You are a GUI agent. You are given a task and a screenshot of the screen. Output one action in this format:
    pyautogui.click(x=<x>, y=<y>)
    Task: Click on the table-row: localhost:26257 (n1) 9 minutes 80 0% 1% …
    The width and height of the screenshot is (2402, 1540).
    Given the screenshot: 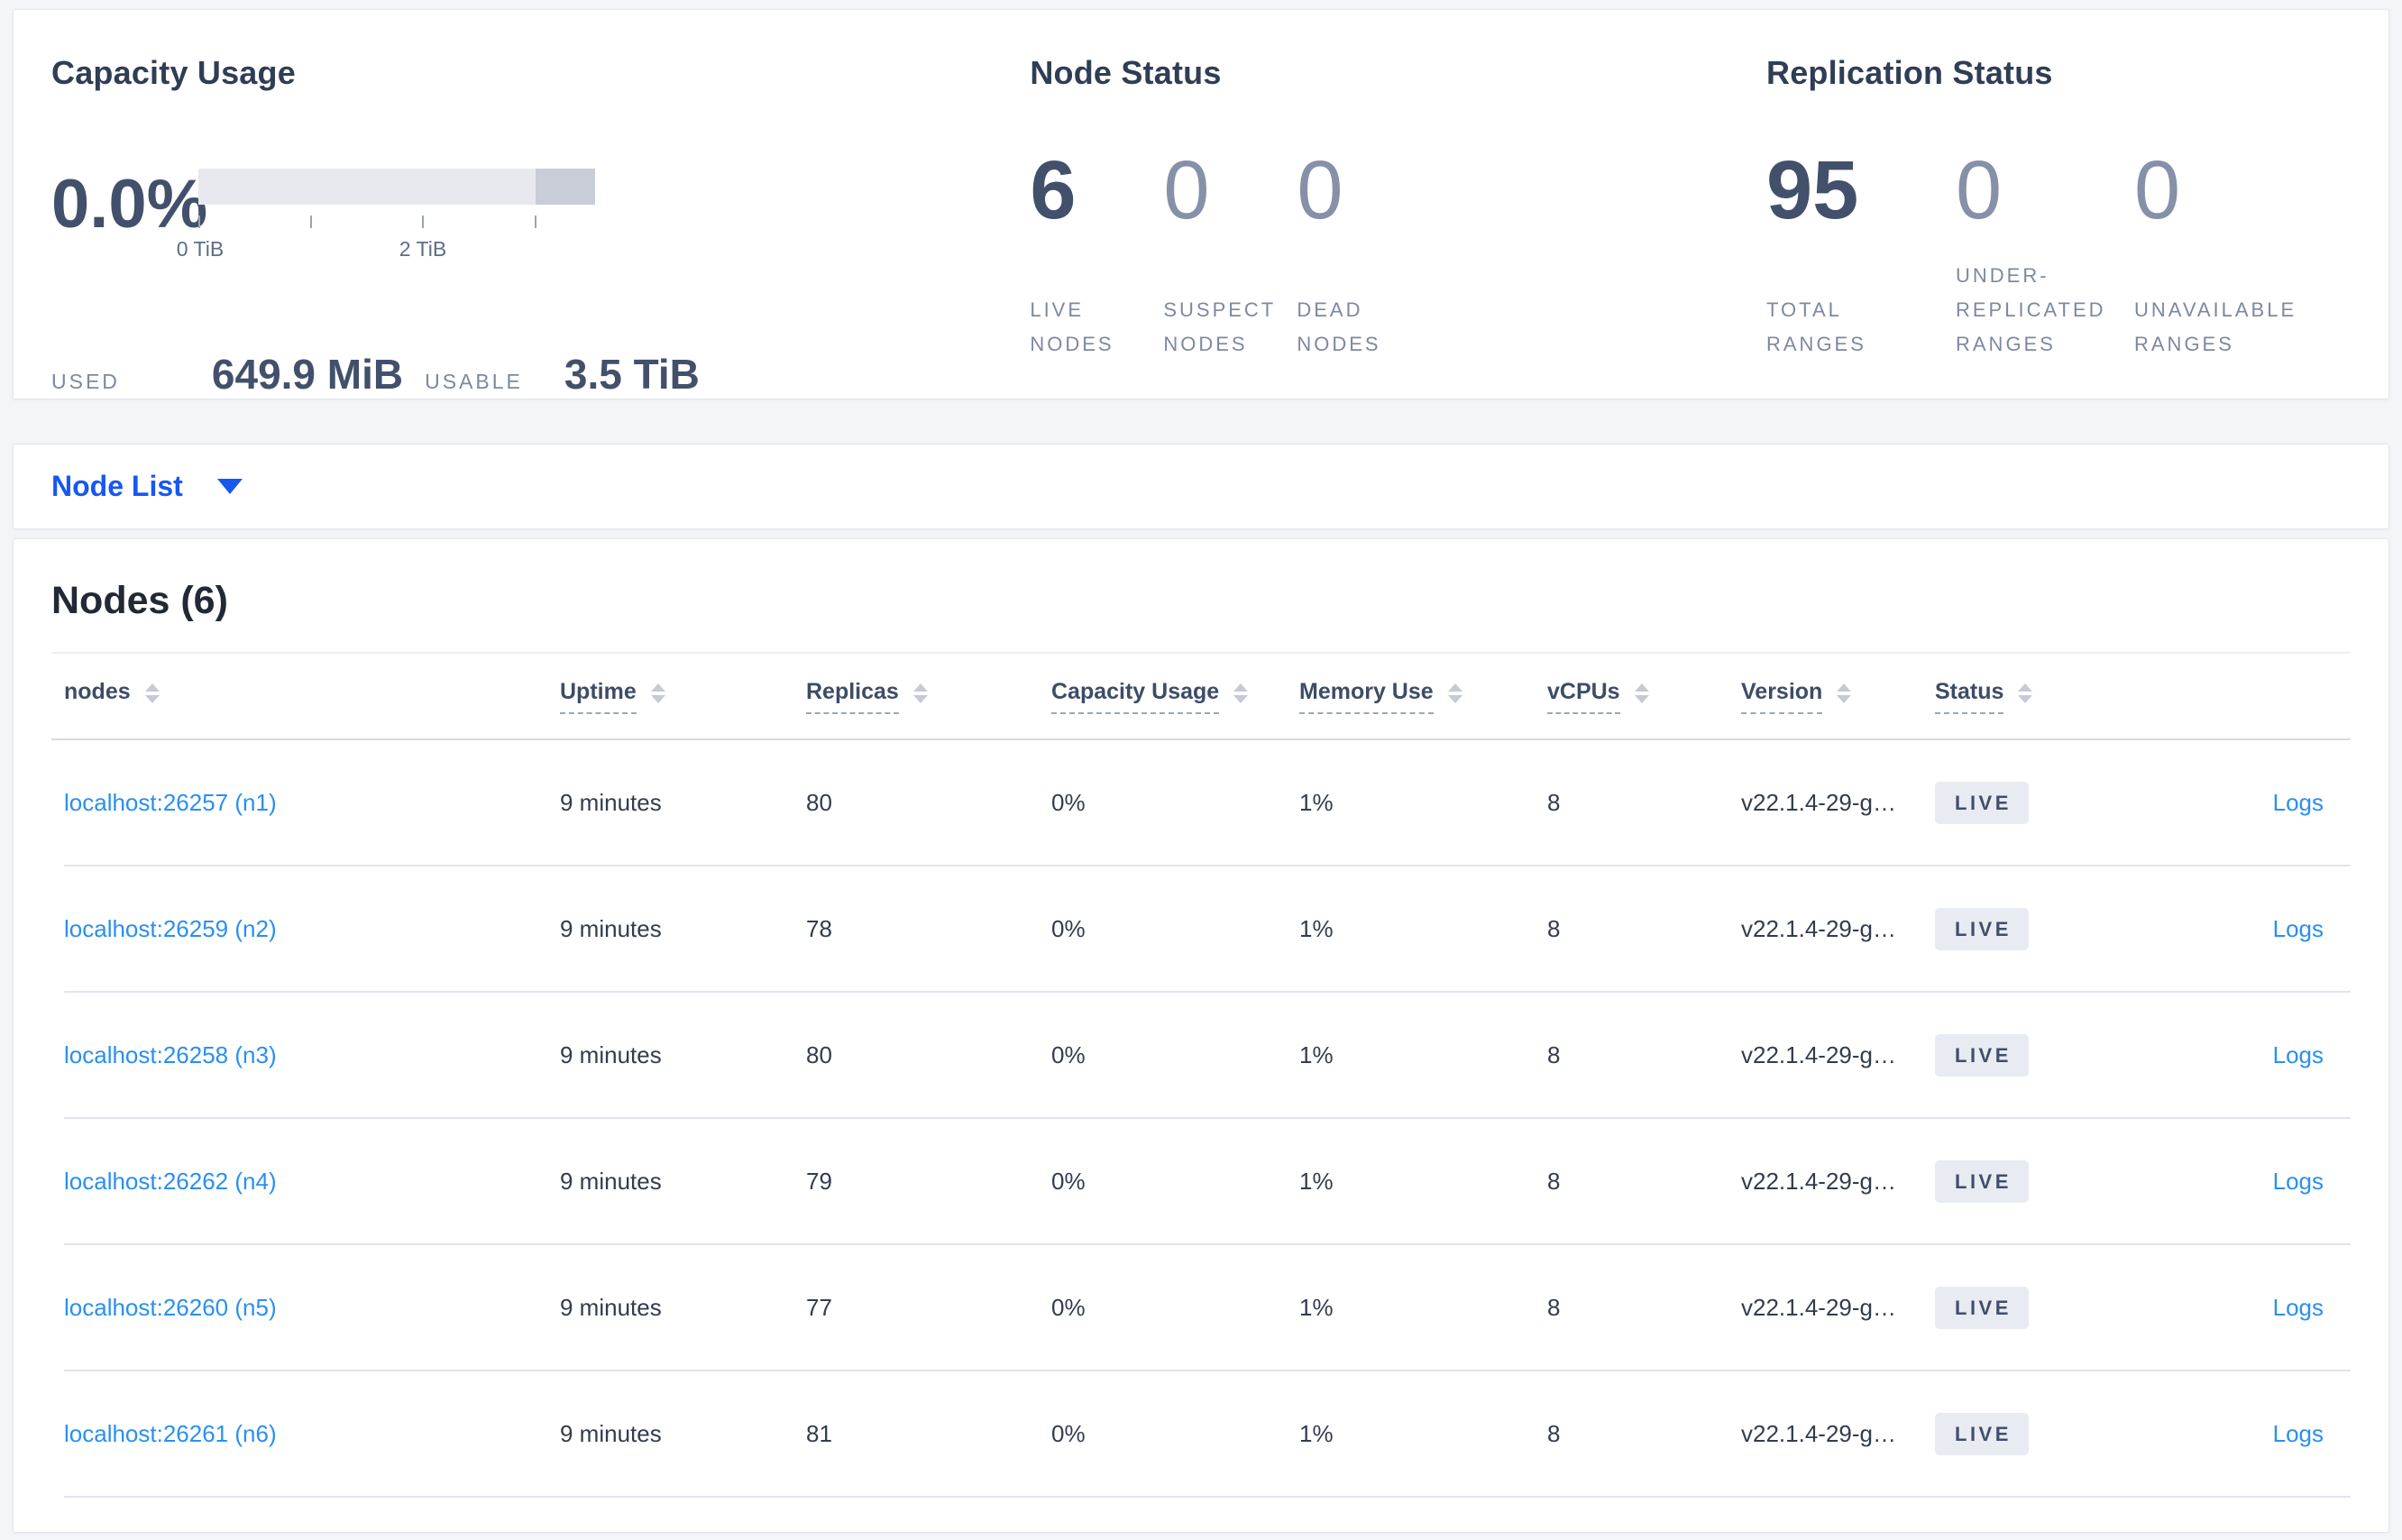 What is the action you would take?
    pyautogui.click(x=1207, y=803)
    